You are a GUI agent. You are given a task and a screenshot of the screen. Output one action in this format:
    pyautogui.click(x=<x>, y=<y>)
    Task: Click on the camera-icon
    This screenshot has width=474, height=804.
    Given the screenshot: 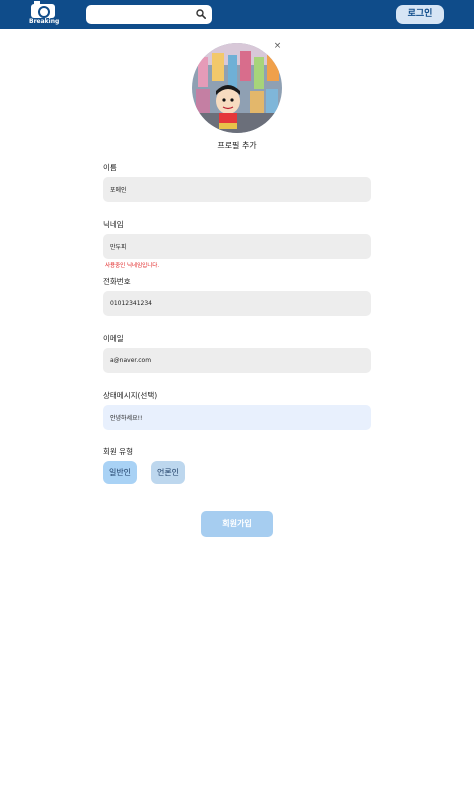 What is the action you would take?
    pyautogui.click(x=43, y=9)
    